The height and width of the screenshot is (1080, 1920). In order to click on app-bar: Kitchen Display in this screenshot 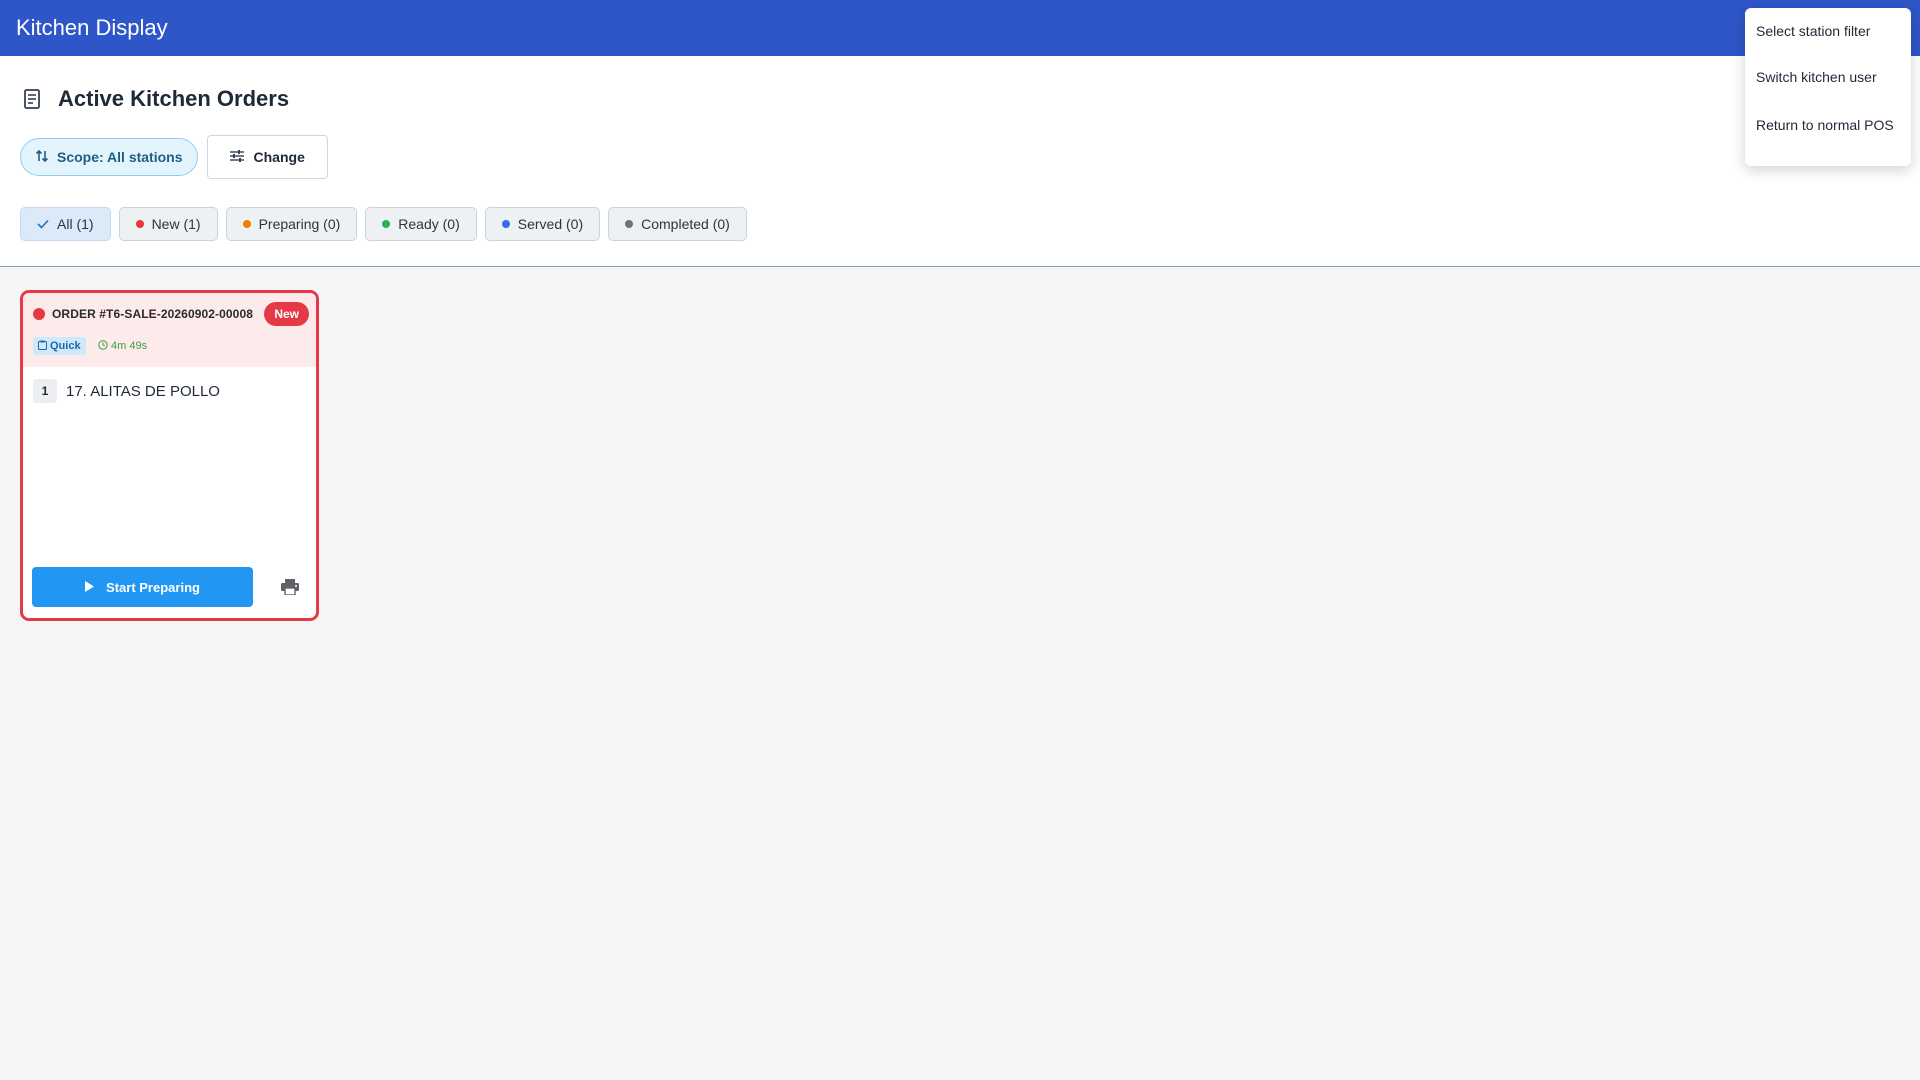, I will do `click(960, 28)`.